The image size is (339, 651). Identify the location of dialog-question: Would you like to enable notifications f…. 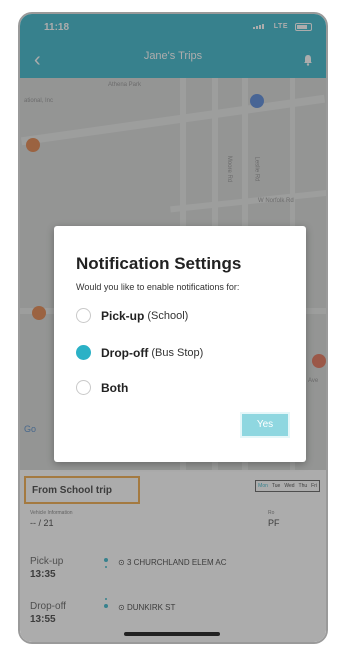
(158, 287).